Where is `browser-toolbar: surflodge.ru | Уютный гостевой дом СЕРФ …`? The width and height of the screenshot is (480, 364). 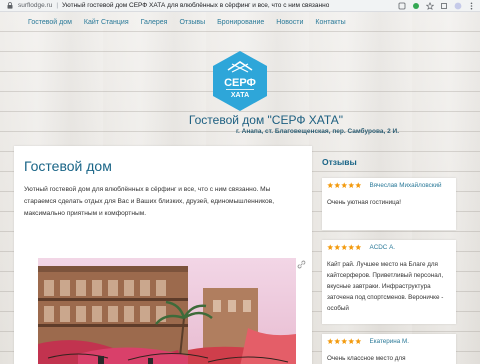
browser-toolbar: surflodge.ru | Уютный гостевой дом СЕРФ … is located at coordinates (240, 6).